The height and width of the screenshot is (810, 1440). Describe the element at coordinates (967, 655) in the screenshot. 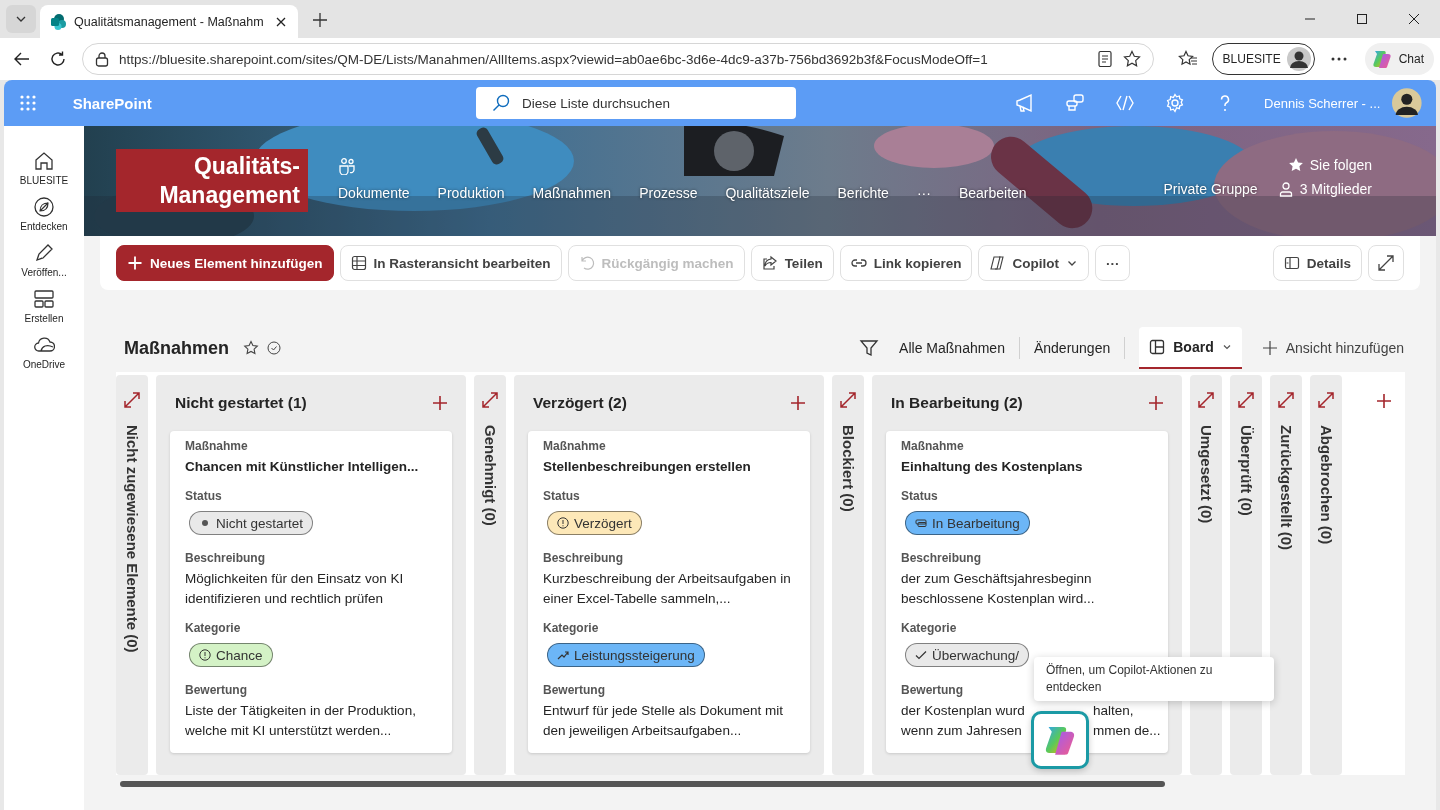

I see `tag: Überwachung/` at that location.